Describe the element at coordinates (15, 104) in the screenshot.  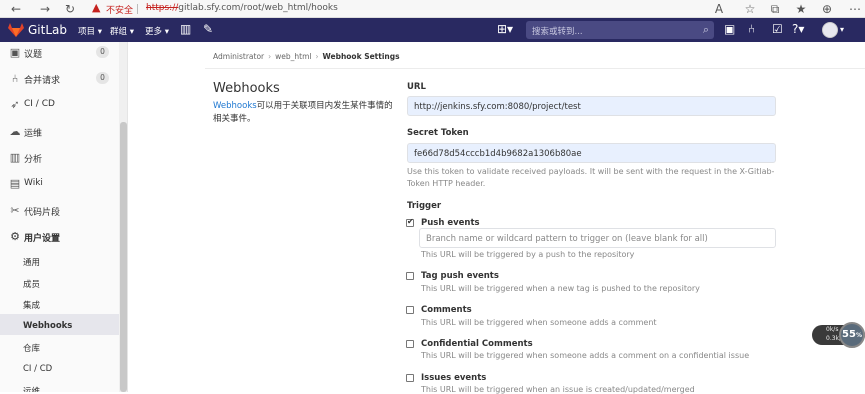
I see `rocket-icon: ➶` at that location.